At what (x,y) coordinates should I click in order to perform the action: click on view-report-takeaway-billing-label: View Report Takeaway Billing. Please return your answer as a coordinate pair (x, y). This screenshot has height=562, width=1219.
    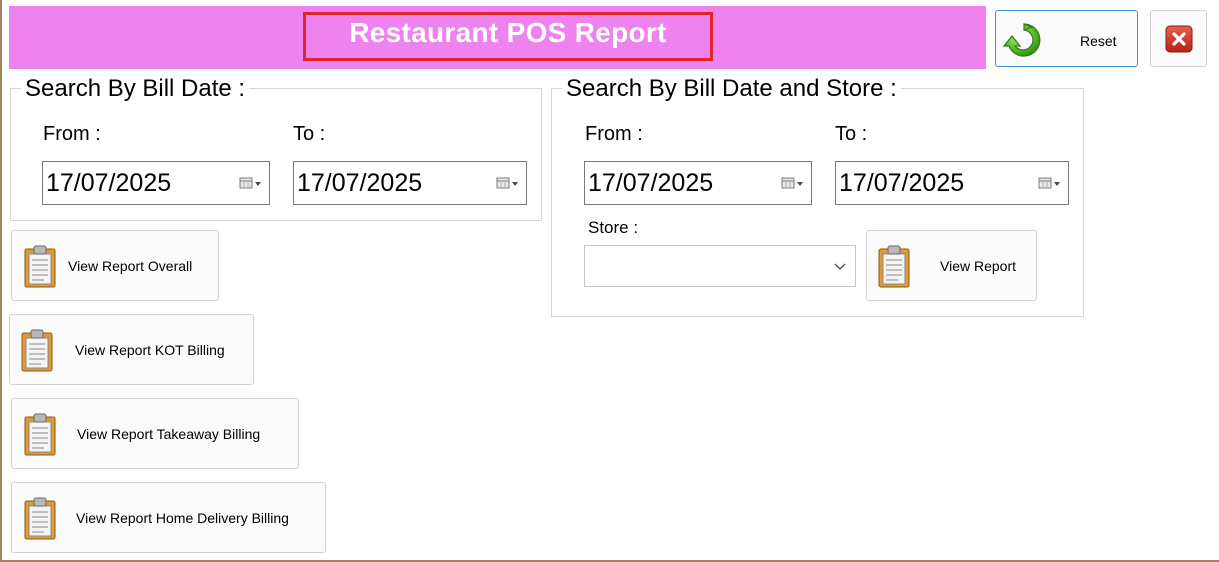
    Looking at the image, I should click on (169, 433).